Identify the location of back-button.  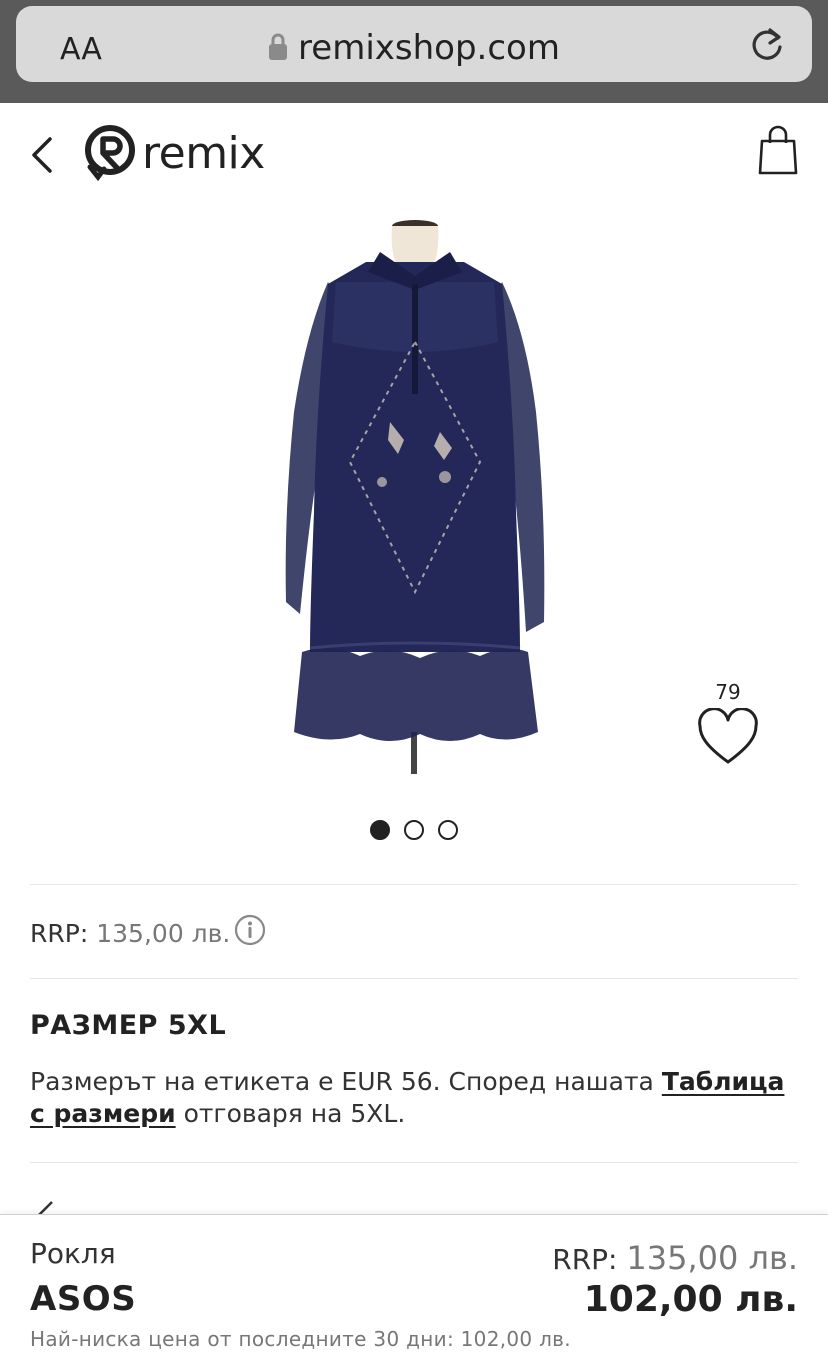
(43, 155).